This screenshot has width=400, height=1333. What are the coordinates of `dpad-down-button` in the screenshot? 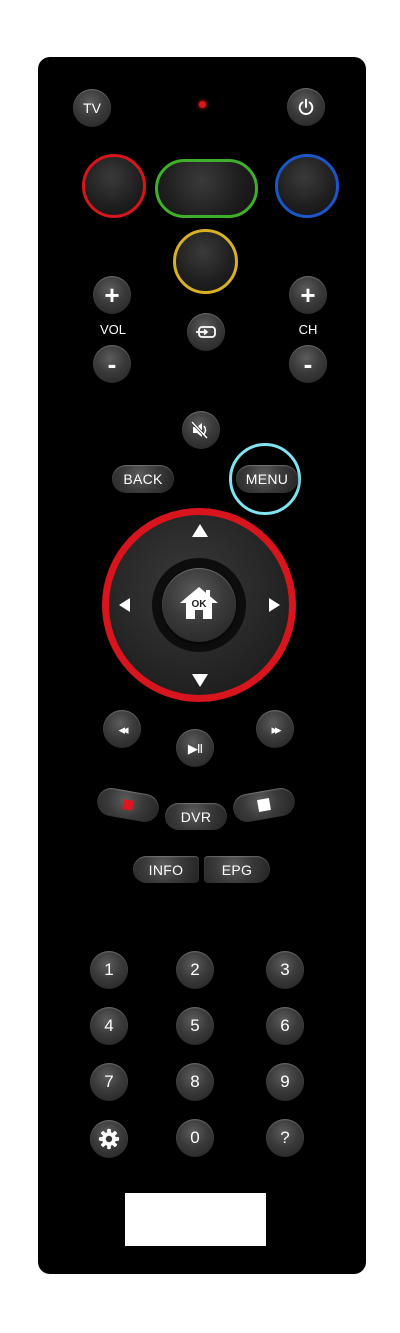 It's located at (200, 680).